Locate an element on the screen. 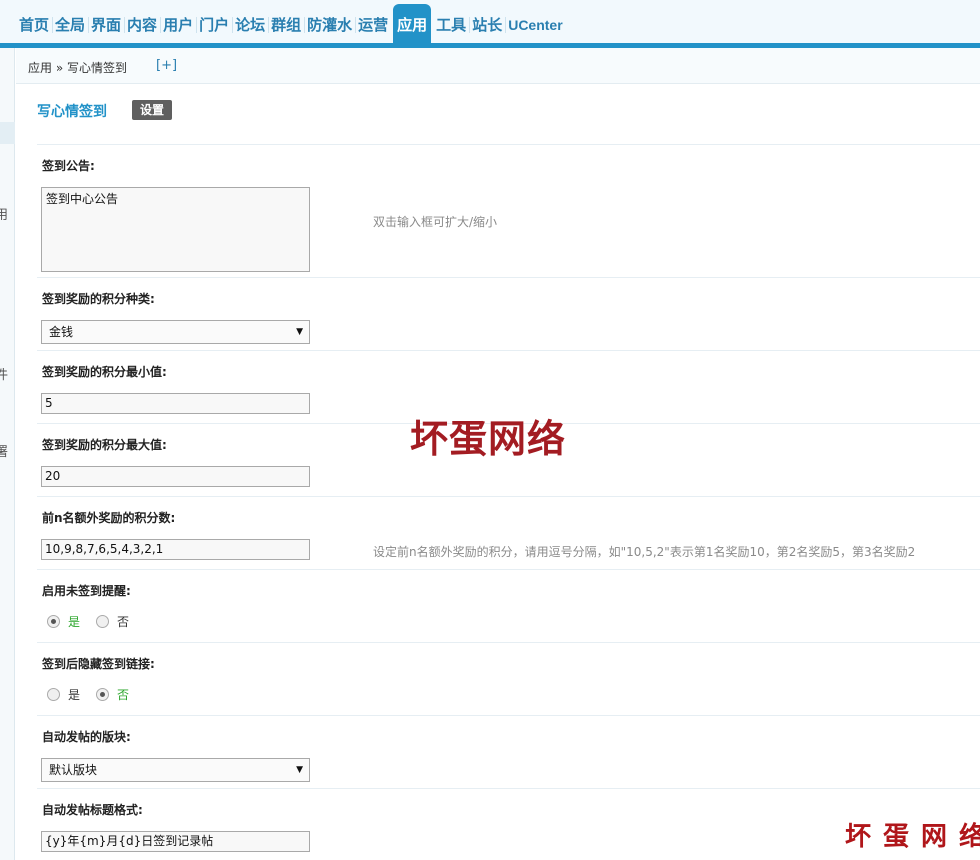 This screenshot has height=860, width=980. credit-type-select: 金钱 ▼ is located at coordinates (175, 332).